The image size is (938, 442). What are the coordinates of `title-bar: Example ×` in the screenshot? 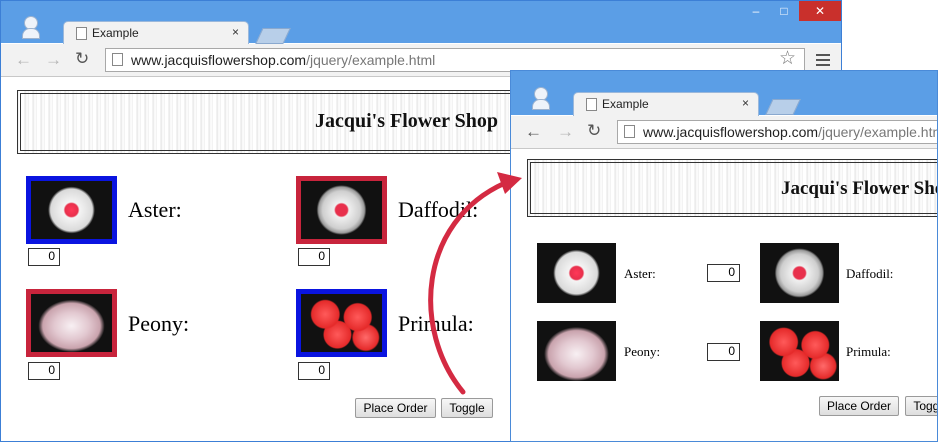 It's located at (724, 93).